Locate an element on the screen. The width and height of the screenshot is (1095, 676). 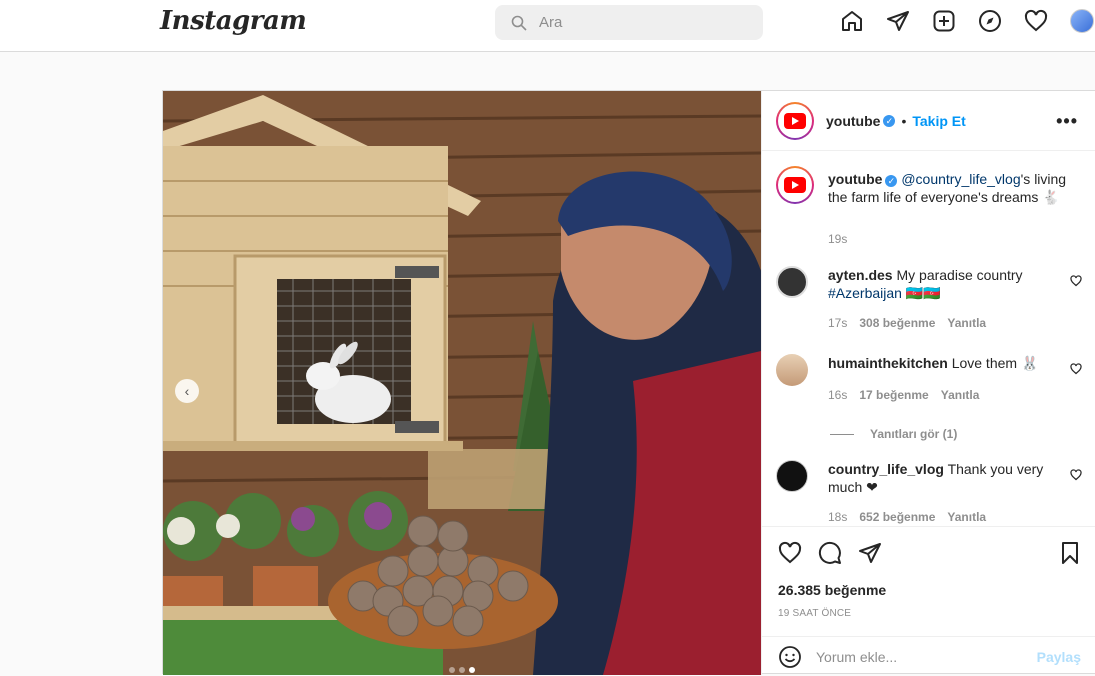
post-comment-button: Paylaş is located at coordinates (1059, 657).